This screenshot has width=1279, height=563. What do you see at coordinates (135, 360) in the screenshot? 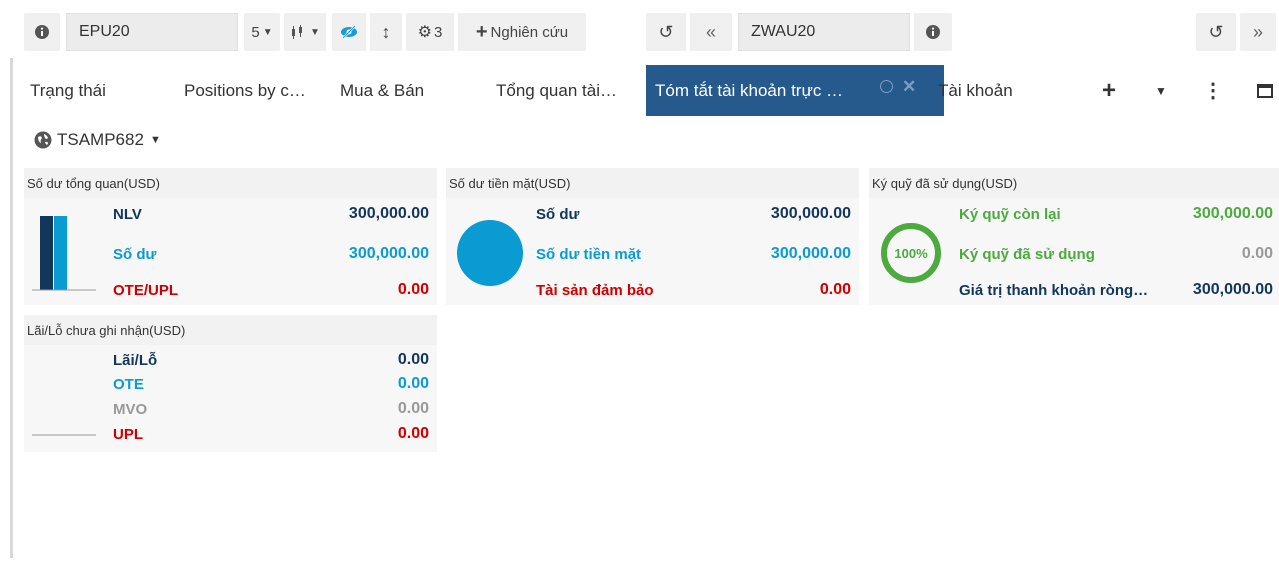
I see `row-label-pnl: Lãi/Lỗ` at bounding box center [135, 360].